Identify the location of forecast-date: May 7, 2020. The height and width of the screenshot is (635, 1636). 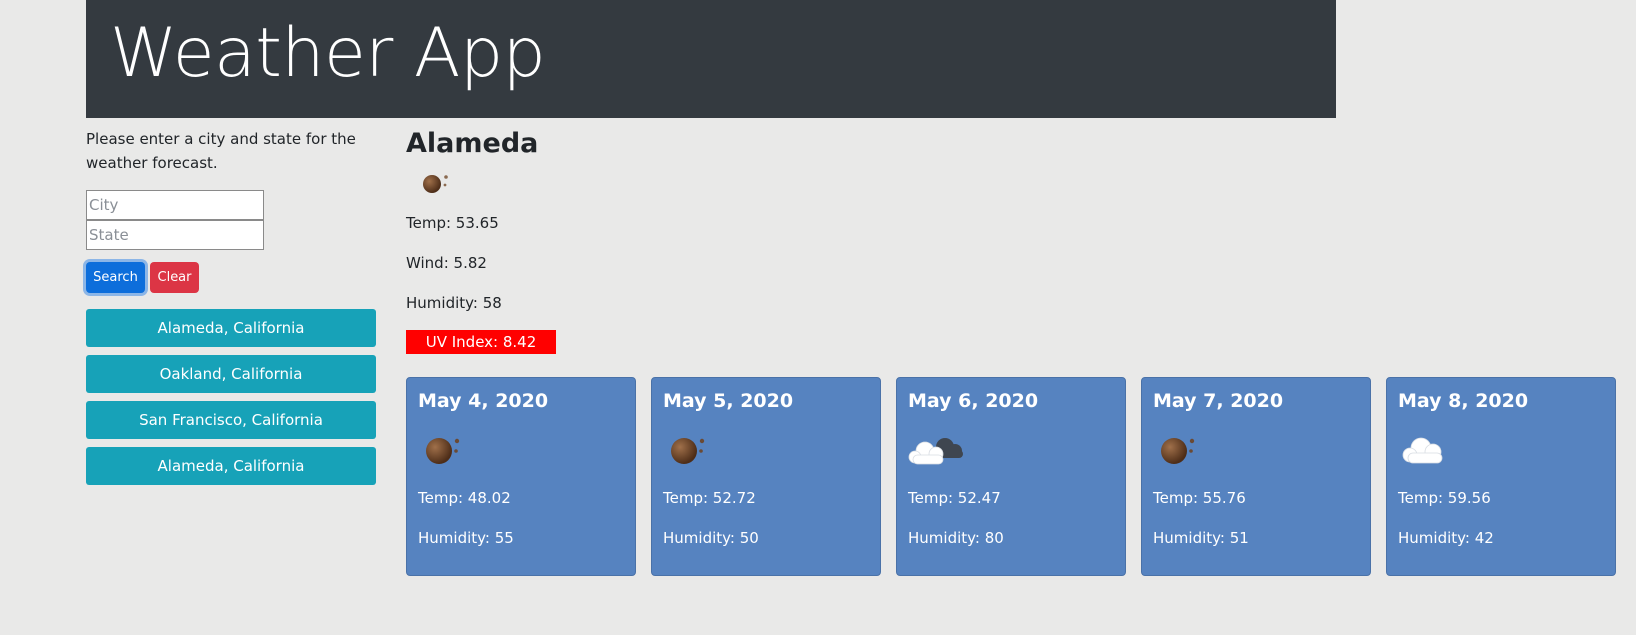
(1218, 401).